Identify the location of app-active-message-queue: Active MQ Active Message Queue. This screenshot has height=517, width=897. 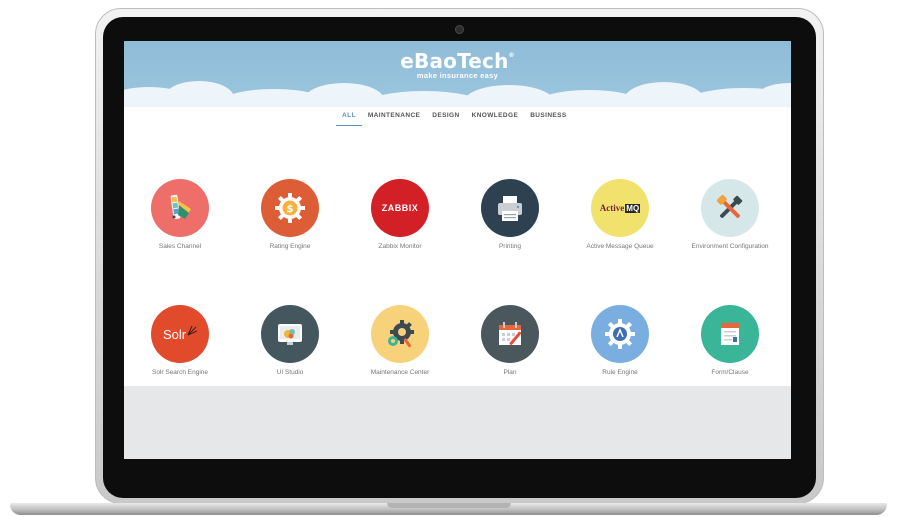
(620, 214).